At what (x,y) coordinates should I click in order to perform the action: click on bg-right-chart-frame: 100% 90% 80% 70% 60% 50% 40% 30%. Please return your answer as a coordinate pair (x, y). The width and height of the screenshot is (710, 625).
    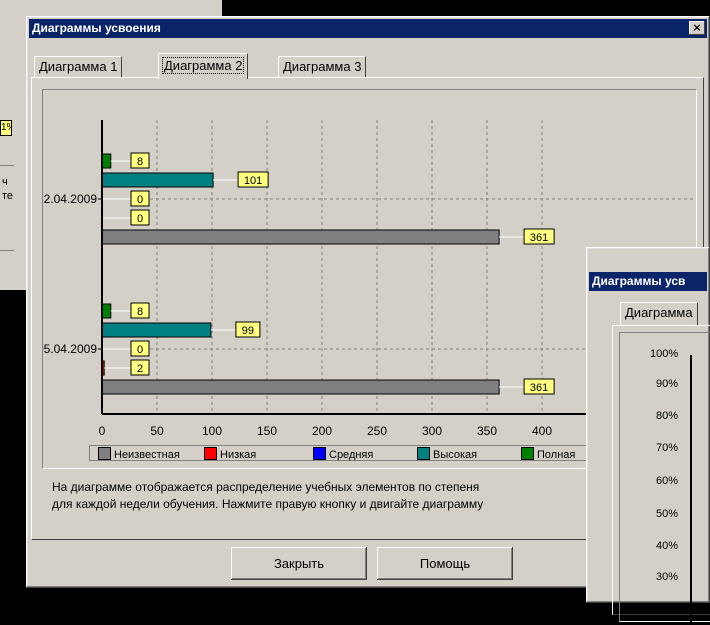
    Looking at the image, I should click on (664, 478).